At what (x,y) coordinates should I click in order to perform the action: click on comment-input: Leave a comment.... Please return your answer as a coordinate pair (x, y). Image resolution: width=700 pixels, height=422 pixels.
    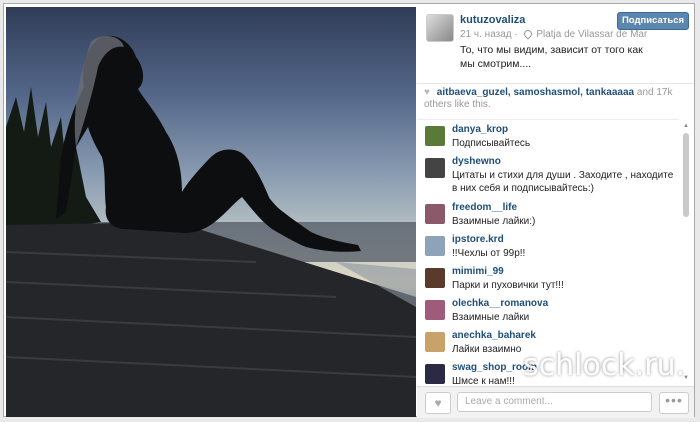
    Looking at the image, I should click on (554, 402).